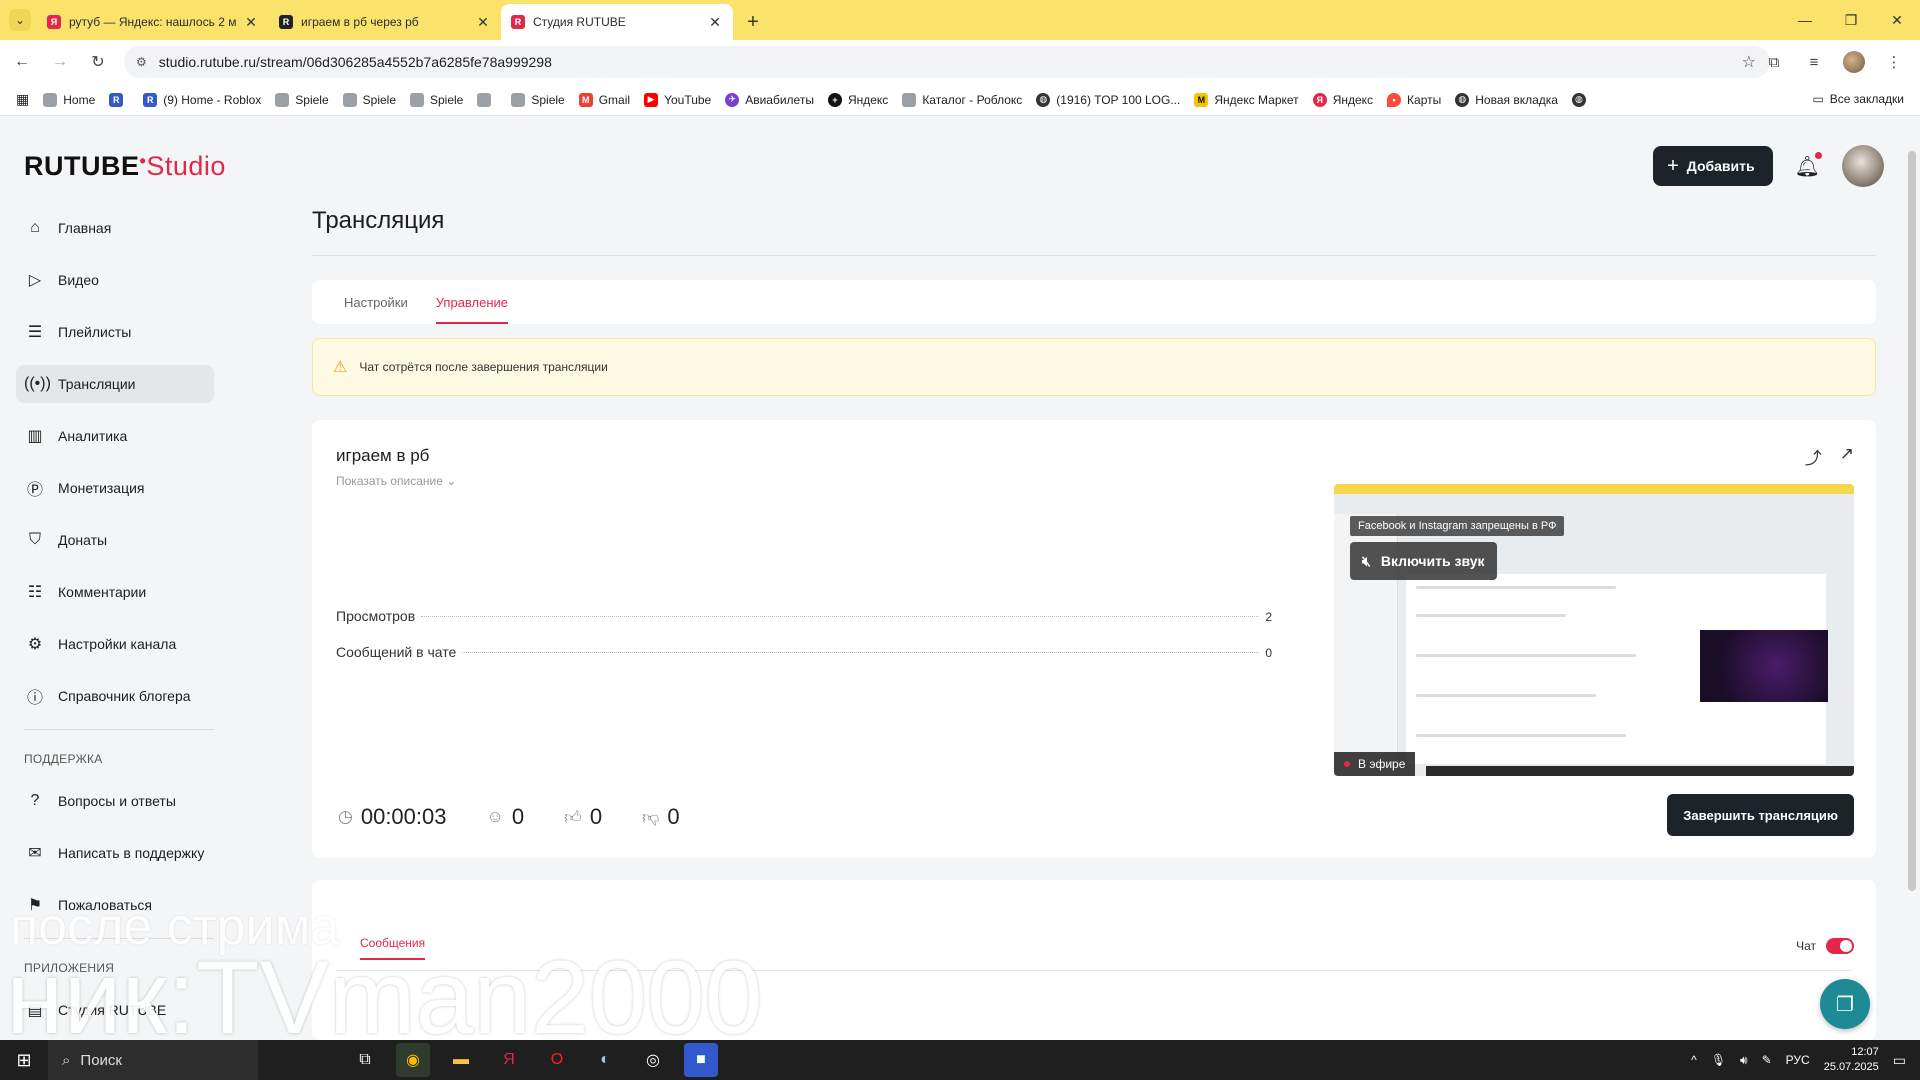 Image resolution: width=1920 pixels, height=1080 pixels. I want to click on header-actions: + Добавить 🔔︎, so click(1768, 166).